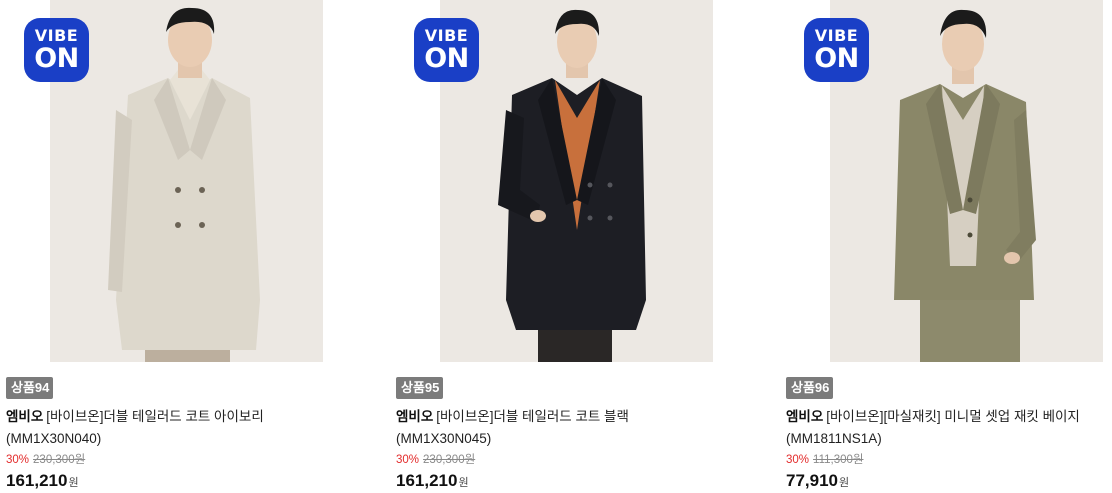 This screenshot has height=493, width=1112. I want to click on product-title: [바이브온]더블 테일러드 코트 아이보리 (MM1X30N040), so click(135, 427).